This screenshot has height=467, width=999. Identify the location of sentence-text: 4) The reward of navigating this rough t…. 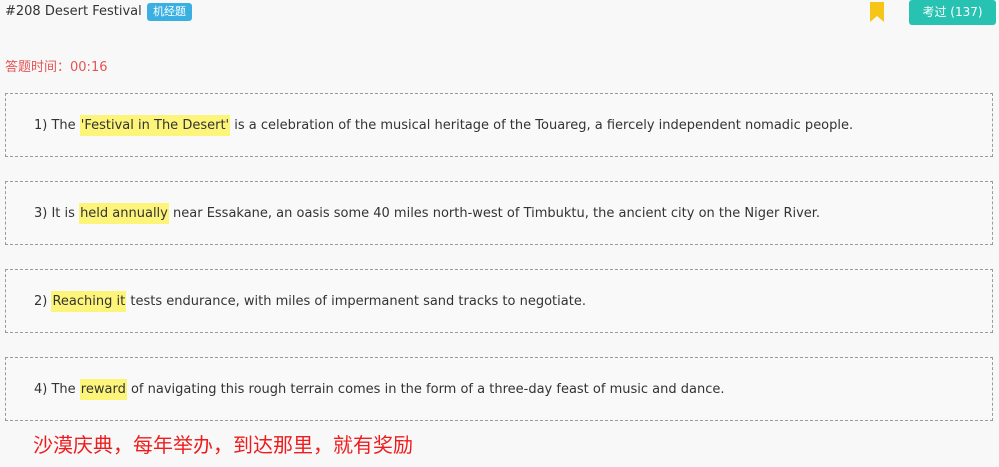
(379, 389).